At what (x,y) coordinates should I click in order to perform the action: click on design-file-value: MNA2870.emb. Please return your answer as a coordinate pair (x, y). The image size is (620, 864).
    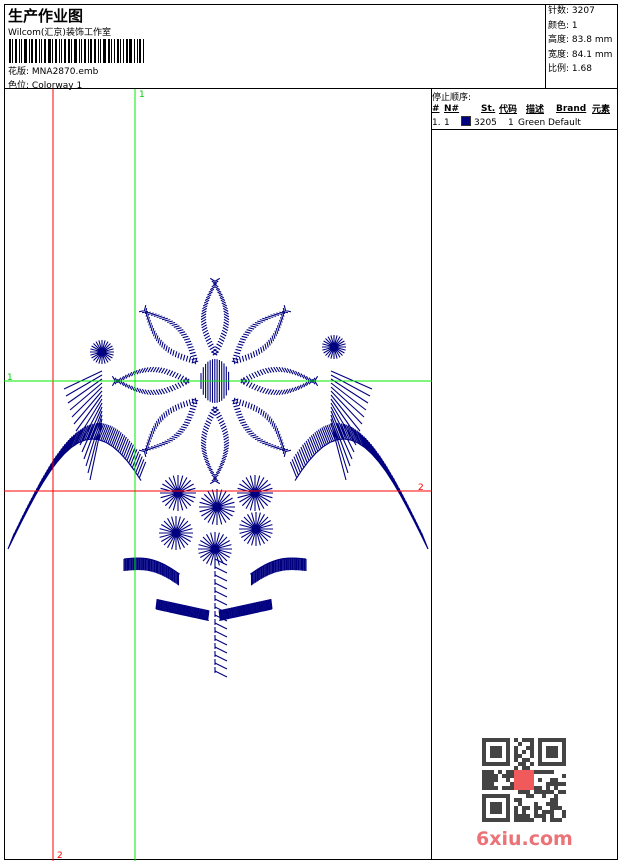
    Looking at the image, I should click on (65, 72).